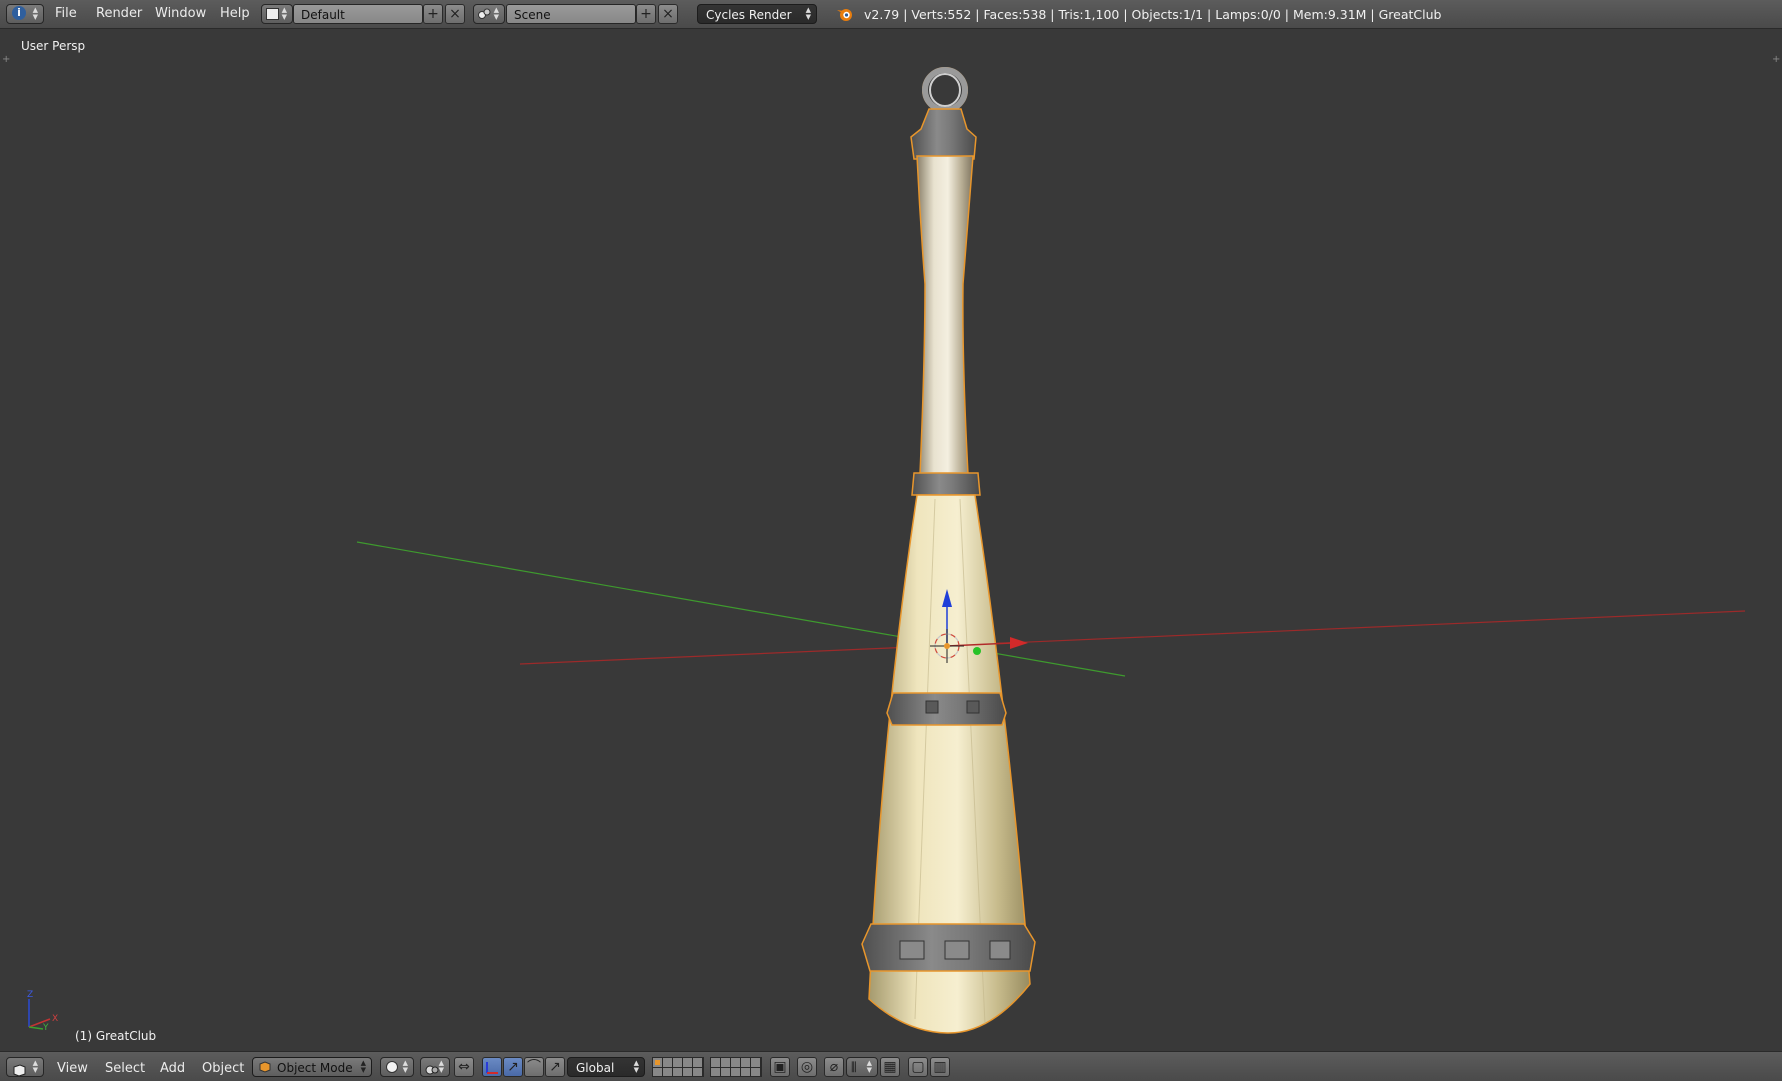 This screenshot has height=1081, width=1782. I want to click on menu-file: File, so click(66, 13).